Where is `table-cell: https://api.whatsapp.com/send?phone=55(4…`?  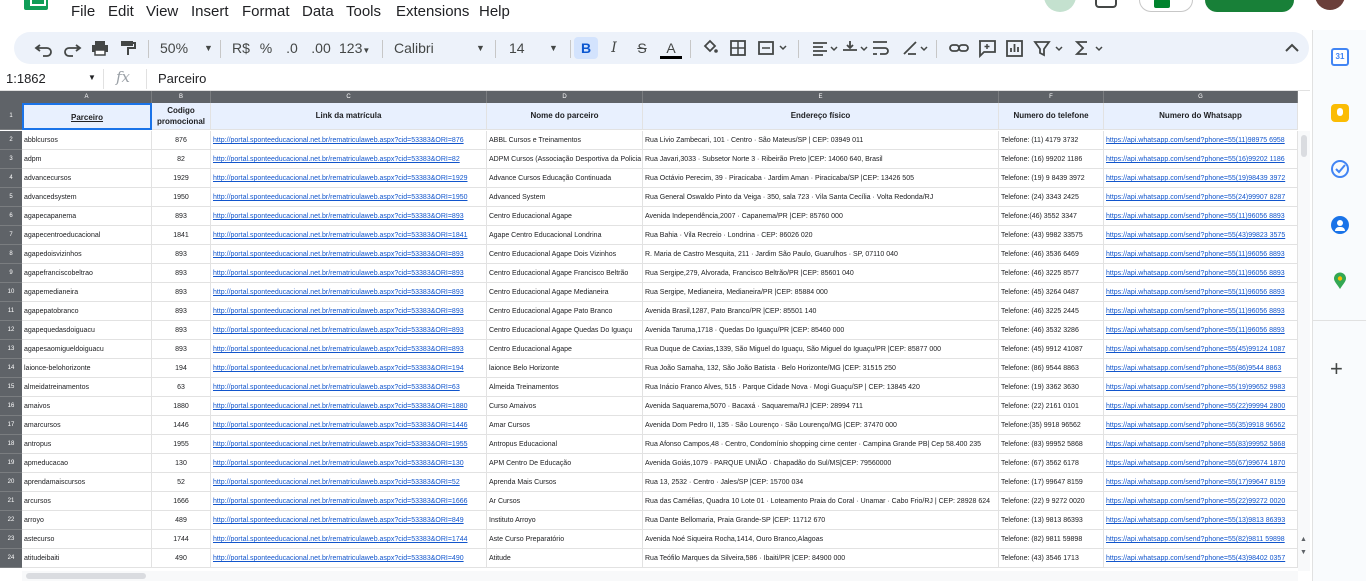
table-cell: https://api.whatsapp.com/send?phone=55(4… is located at coordinates (1201, 235).